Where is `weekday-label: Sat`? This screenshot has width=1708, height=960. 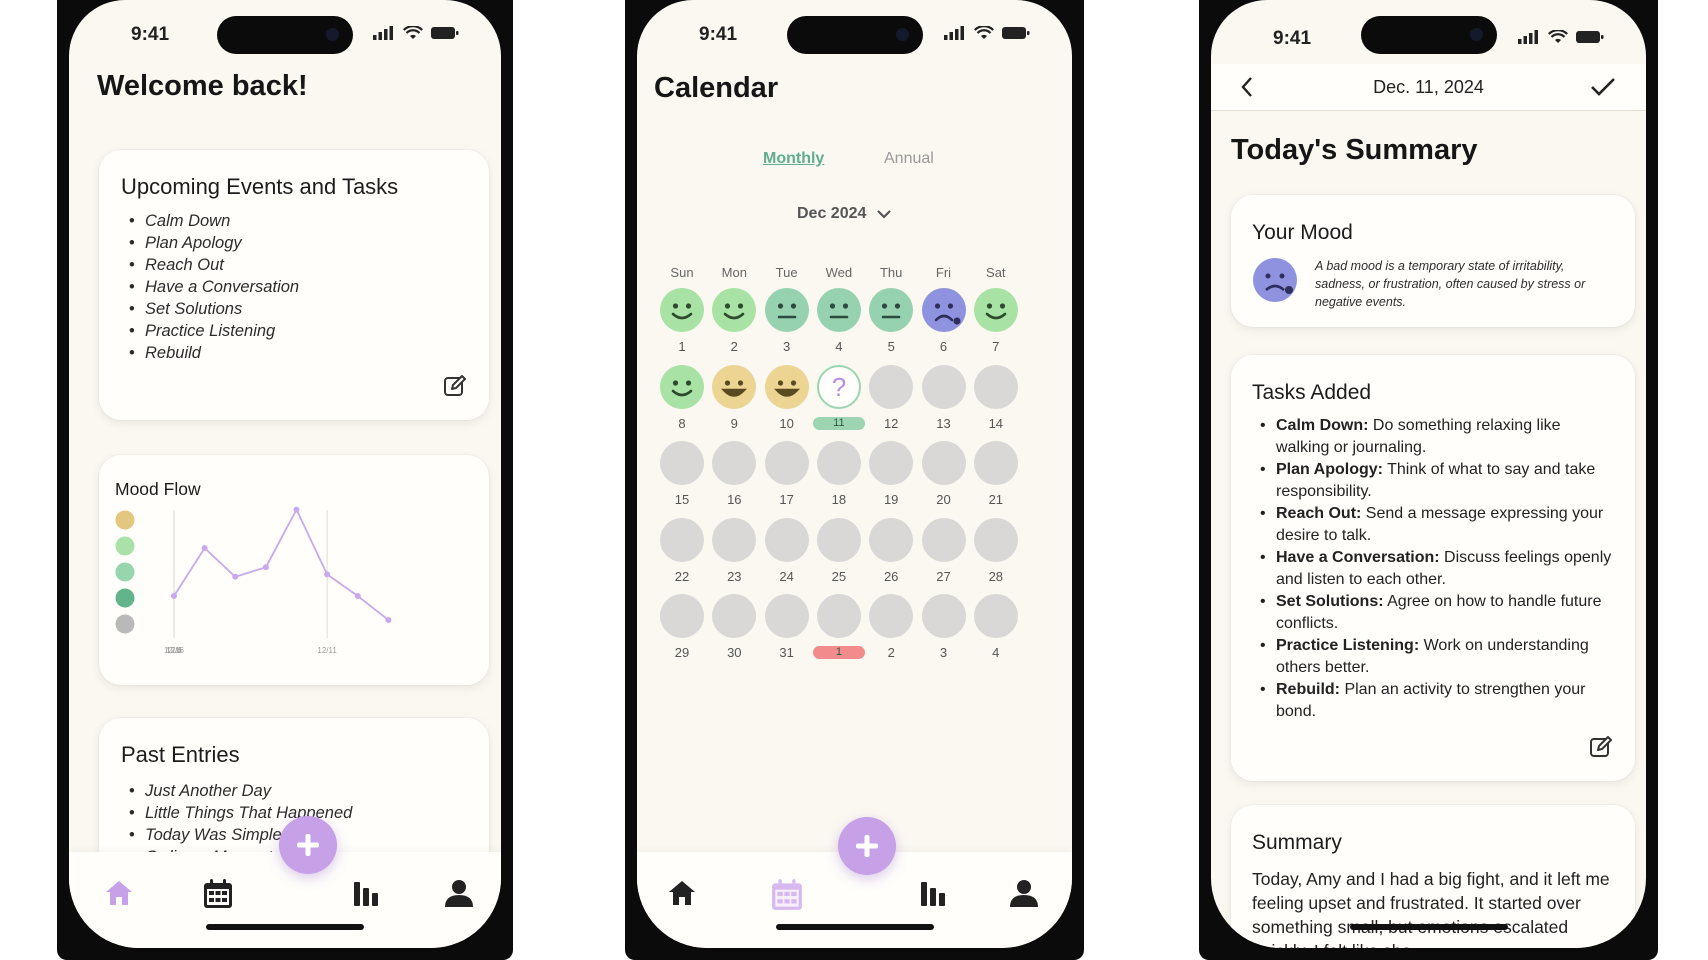 weekday-label: Sat is located at coordinates (996, 272).